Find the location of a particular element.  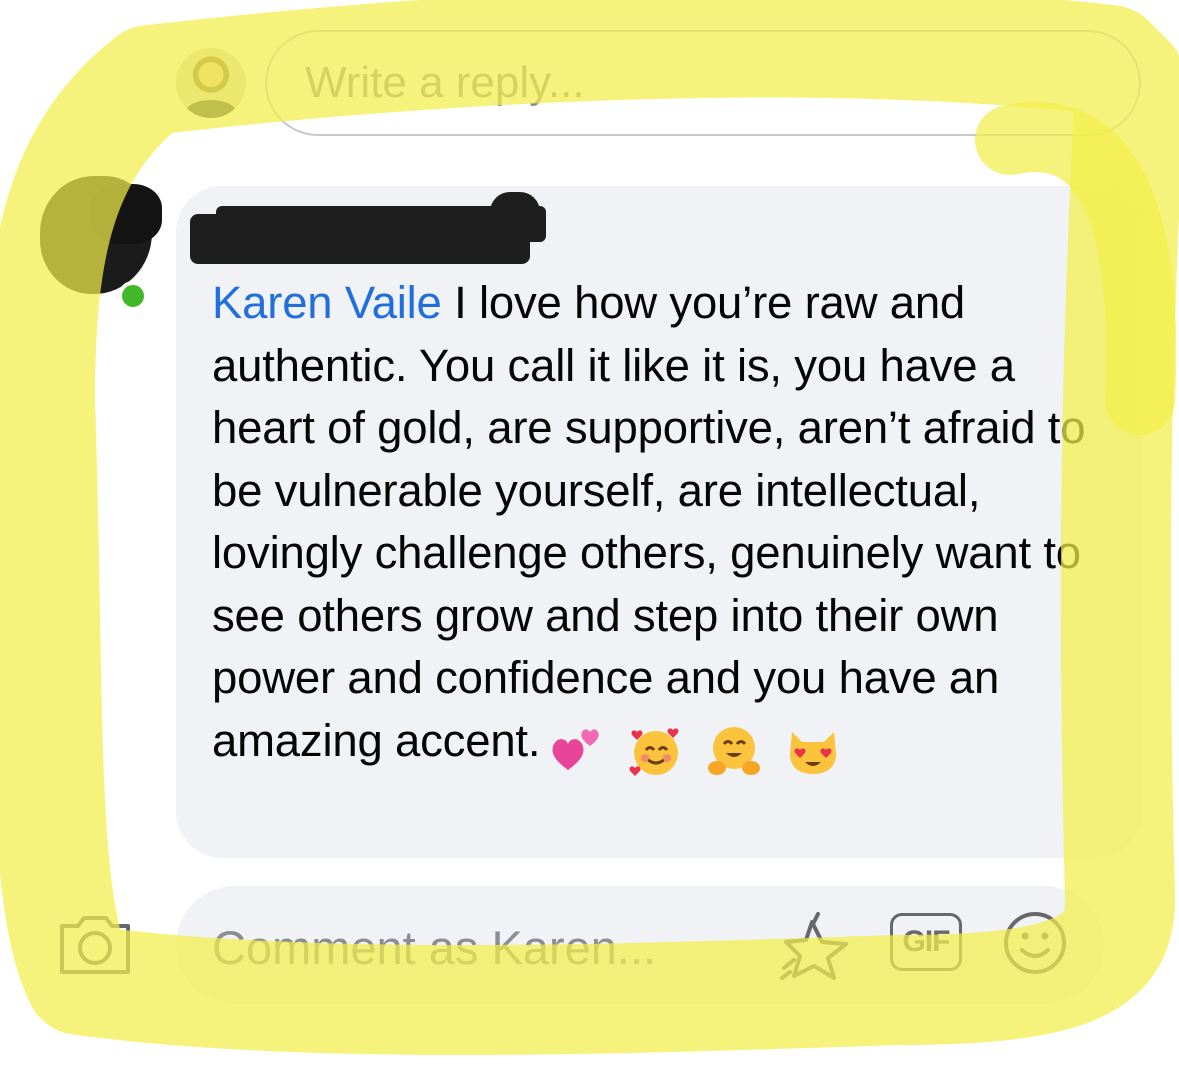

camera-icon is located at coordinates (95, 945).